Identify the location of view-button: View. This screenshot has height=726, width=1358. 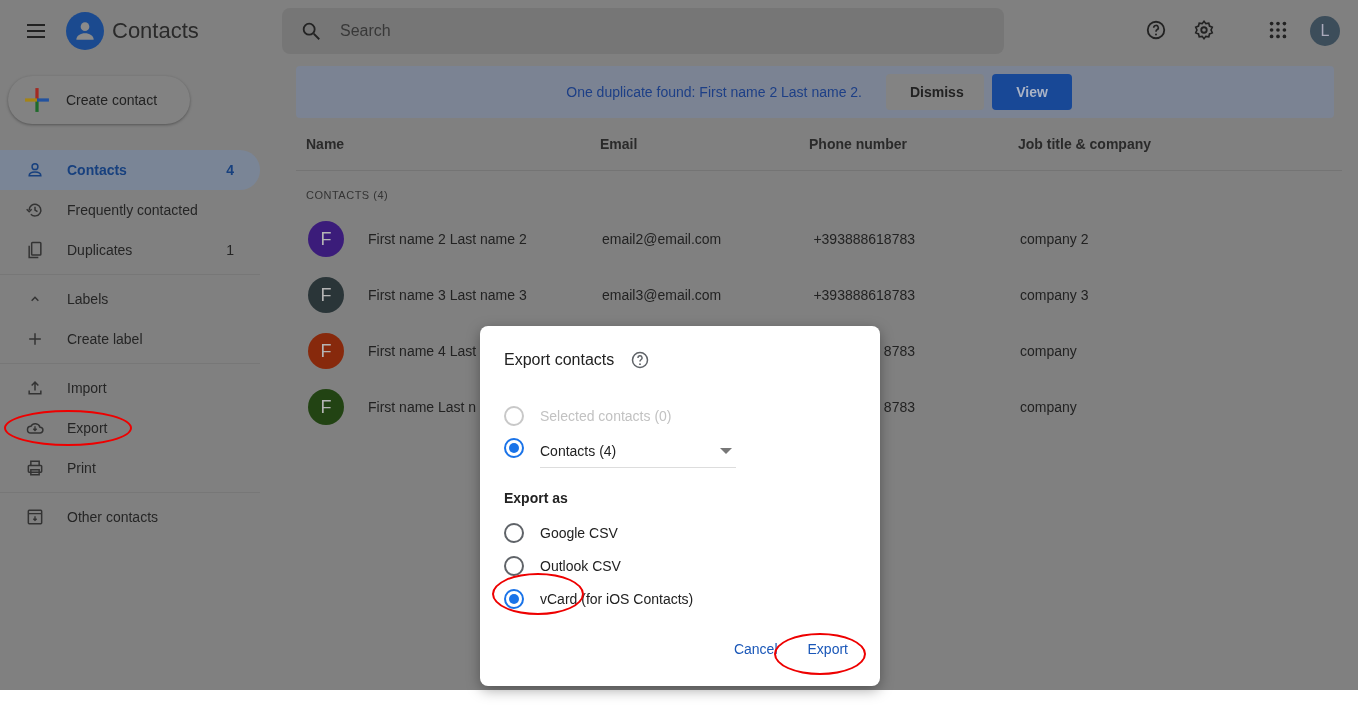
(1032, 92).